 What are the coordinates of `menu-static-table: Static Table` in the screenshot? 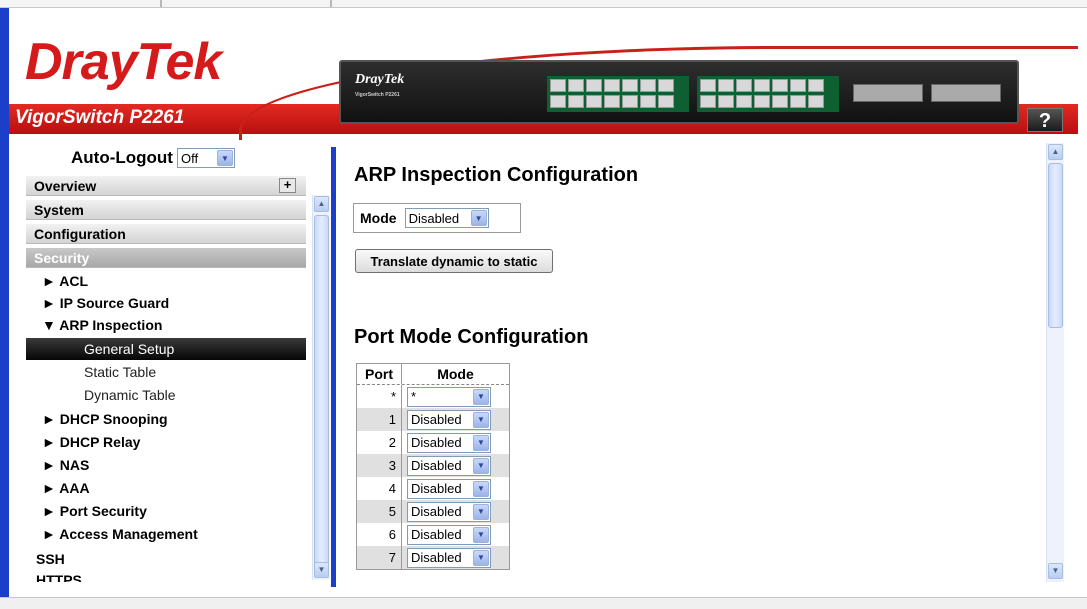 It's located at (120, 372).